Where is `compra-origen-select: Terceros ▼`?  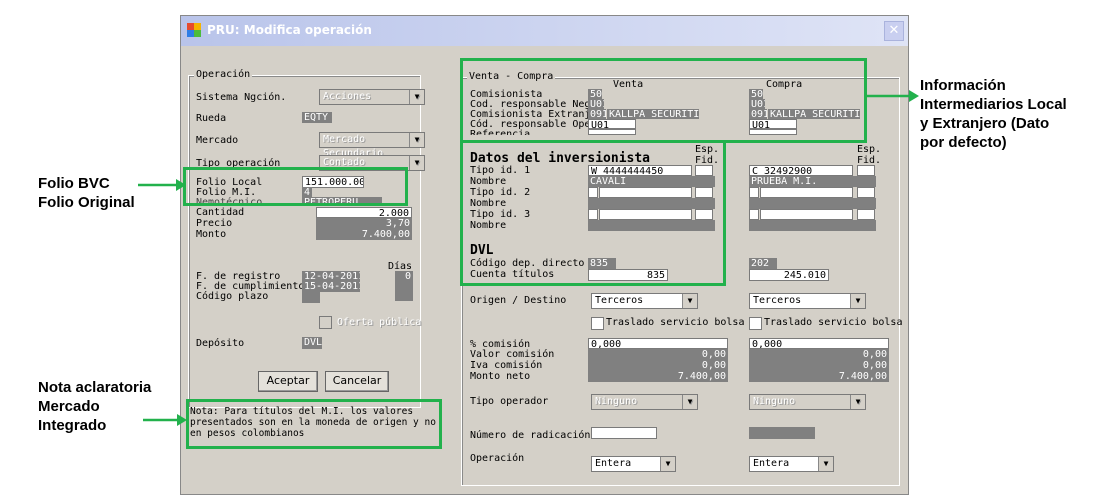
compra-origen-select: Terceros ▼ is located at coordinates (807, 301).